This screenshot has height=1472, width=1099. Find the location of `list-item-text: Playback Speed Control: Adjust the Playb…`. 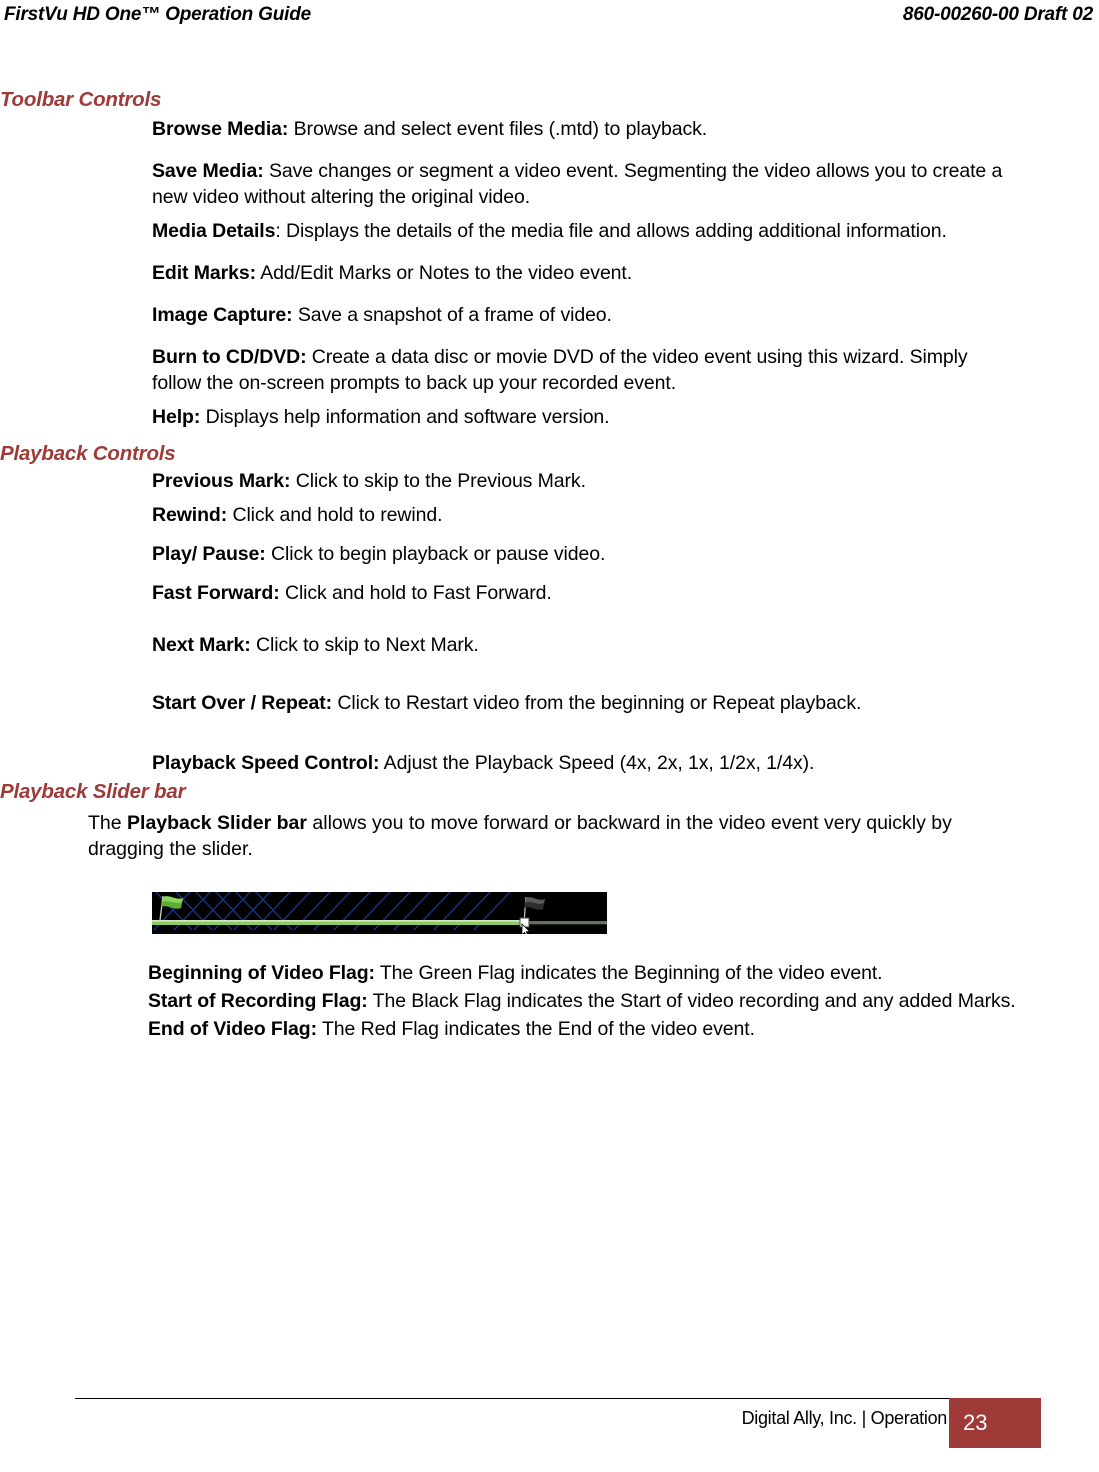

list-item-text: Playback Speed Control: Adjust the Playb… is located at coordinates (587, 761).